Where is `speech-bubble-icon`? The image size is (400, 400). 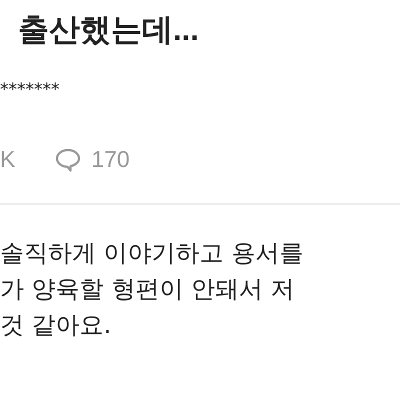 speech-bubble-icon is located at coordinates (68, 160).